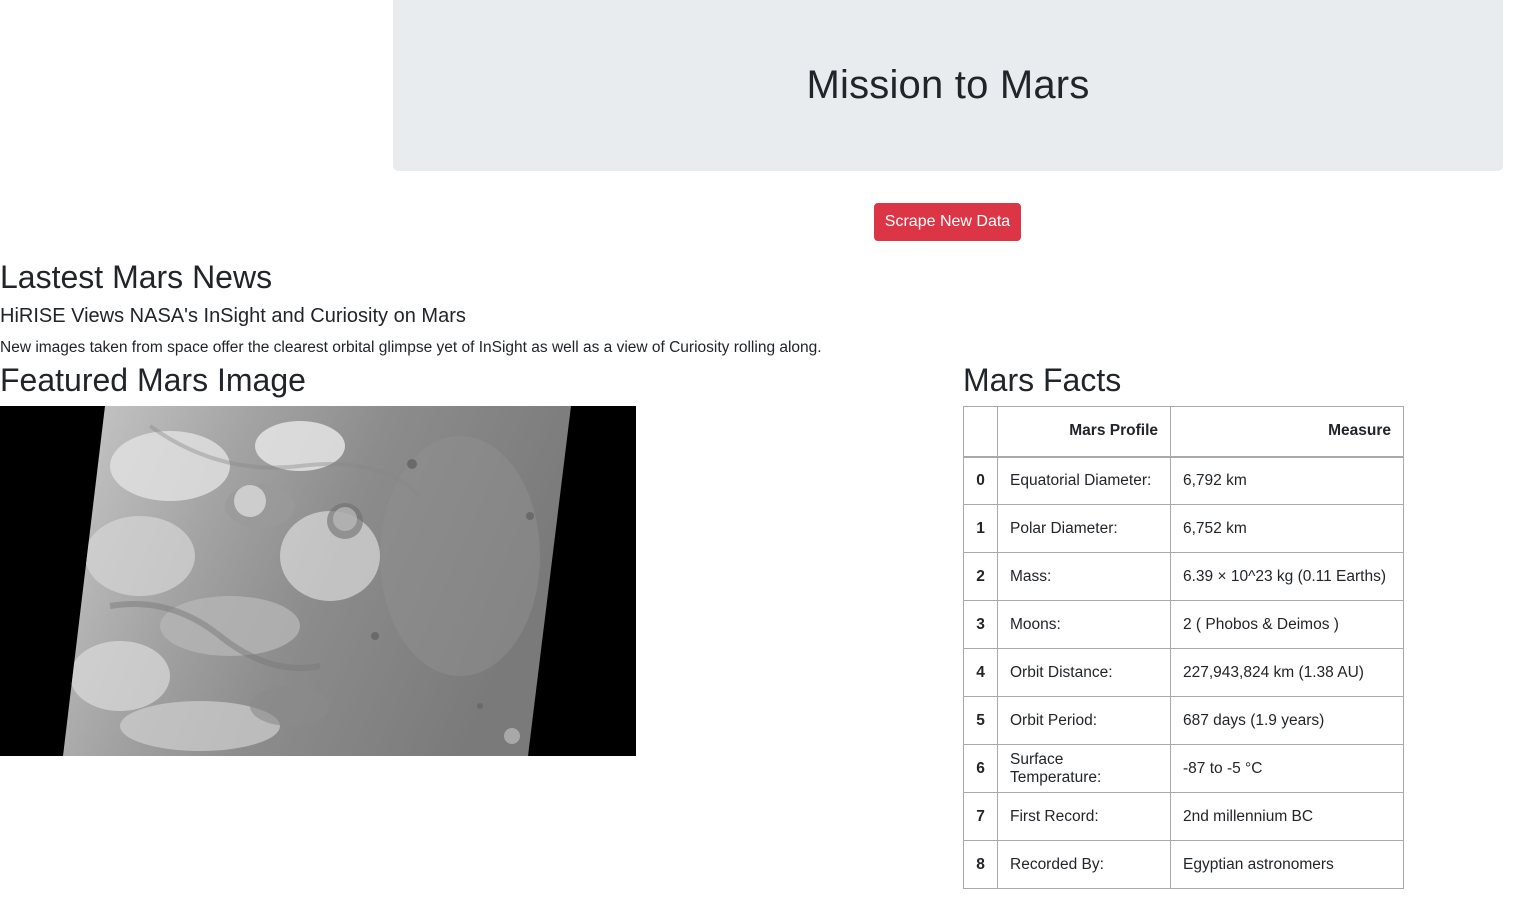 This screenshot has width=1522, height=909. I want to click on row-measure: 6,792 km, so click(1287, 480).